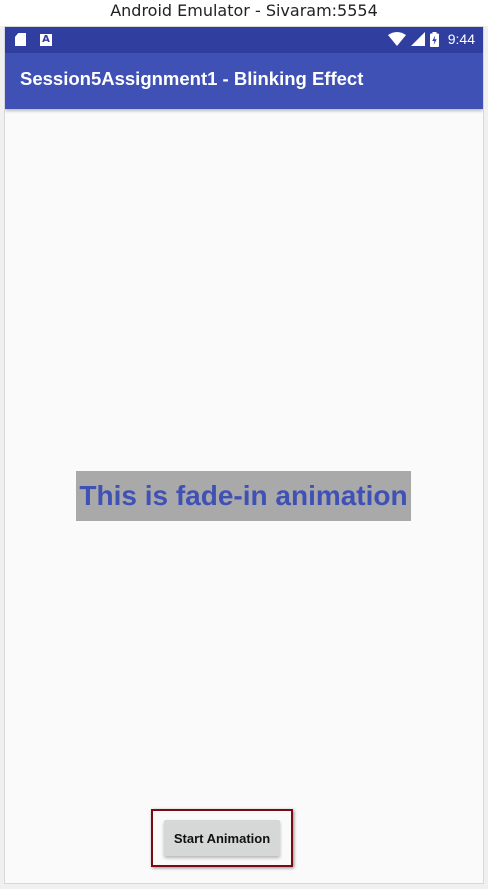 The image size is (488, 889). I want to click on status-right-icons: 9:44, so click(431, 39).